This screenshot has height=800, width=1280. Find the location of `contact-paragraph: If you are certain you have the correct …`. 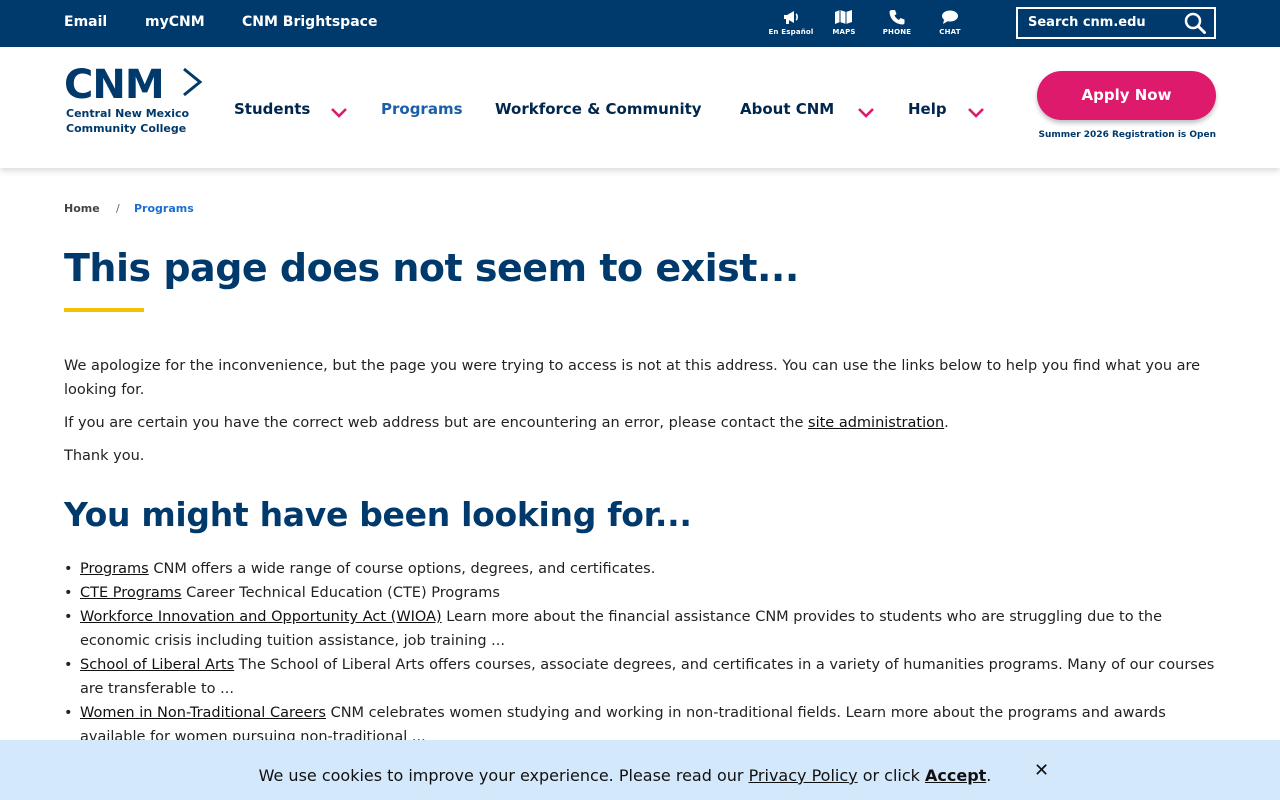

contact-paragraph: If you are certain you have the correct … is located at coordinates (642, 423).